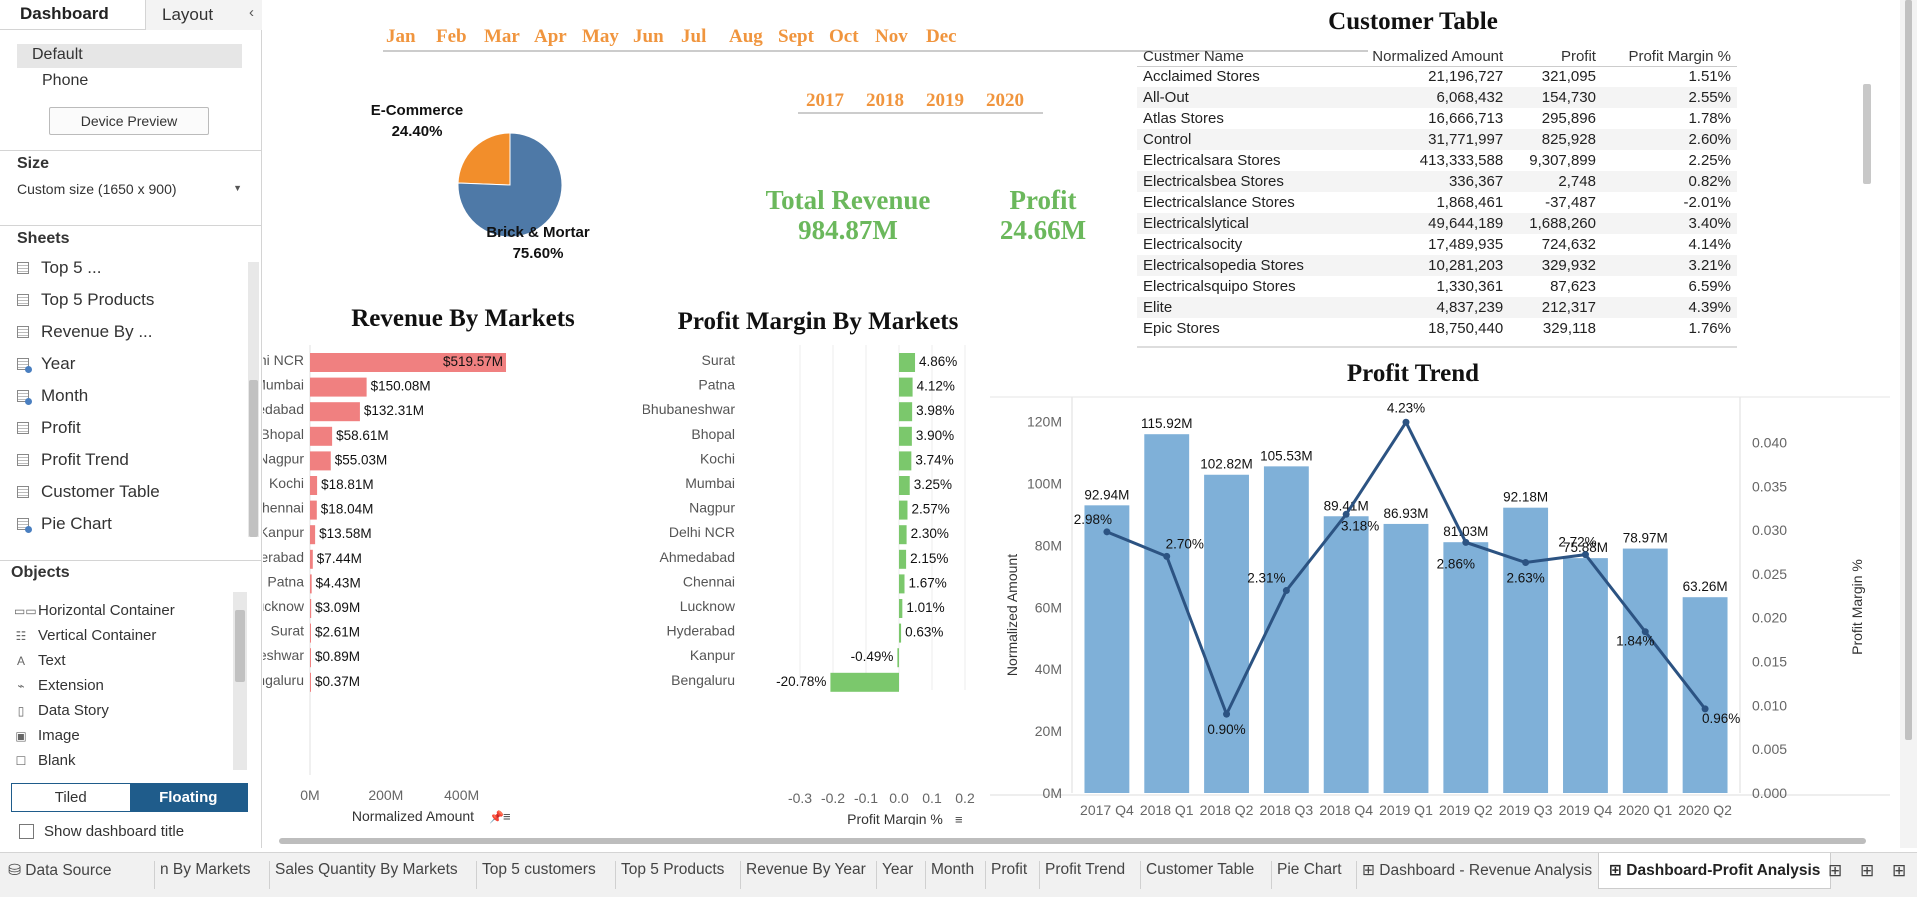  What do you see at coordinates (59, 870) in the screenshot?
I see `sheet-tab: ⛁ Data Source` at bounding box center [59, 870].